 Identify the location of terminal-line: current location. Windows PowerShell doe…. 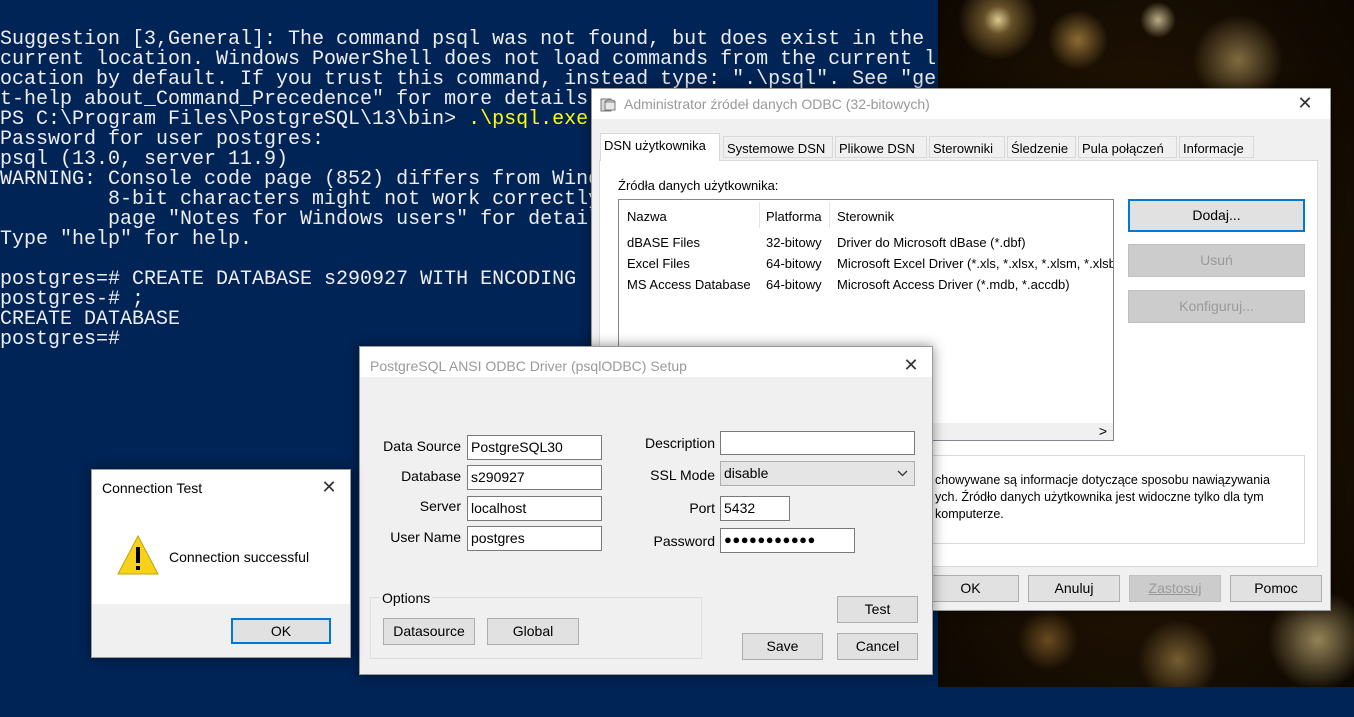
(468, 59).